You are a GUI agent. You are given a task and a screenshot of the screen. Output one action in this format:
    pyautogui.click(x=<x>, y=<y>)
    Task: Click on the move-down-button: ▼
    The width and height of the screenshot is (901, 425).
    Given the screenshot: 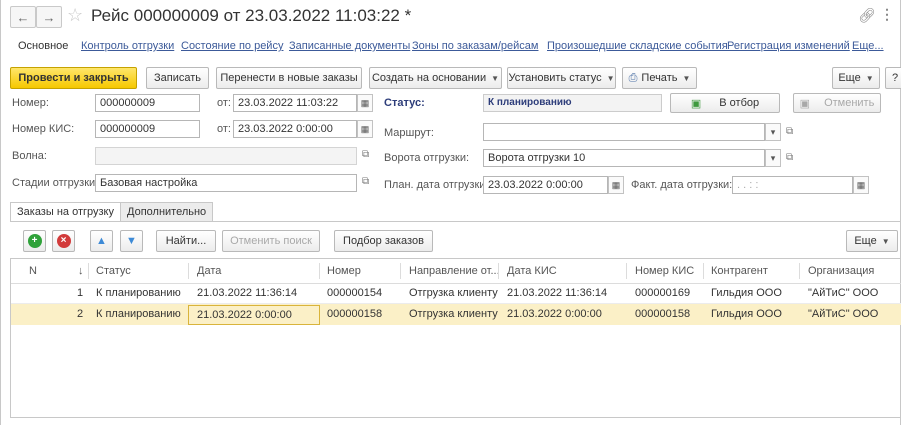 What is the action you would take?
    pyautogui.click(x=131, y=241)
    